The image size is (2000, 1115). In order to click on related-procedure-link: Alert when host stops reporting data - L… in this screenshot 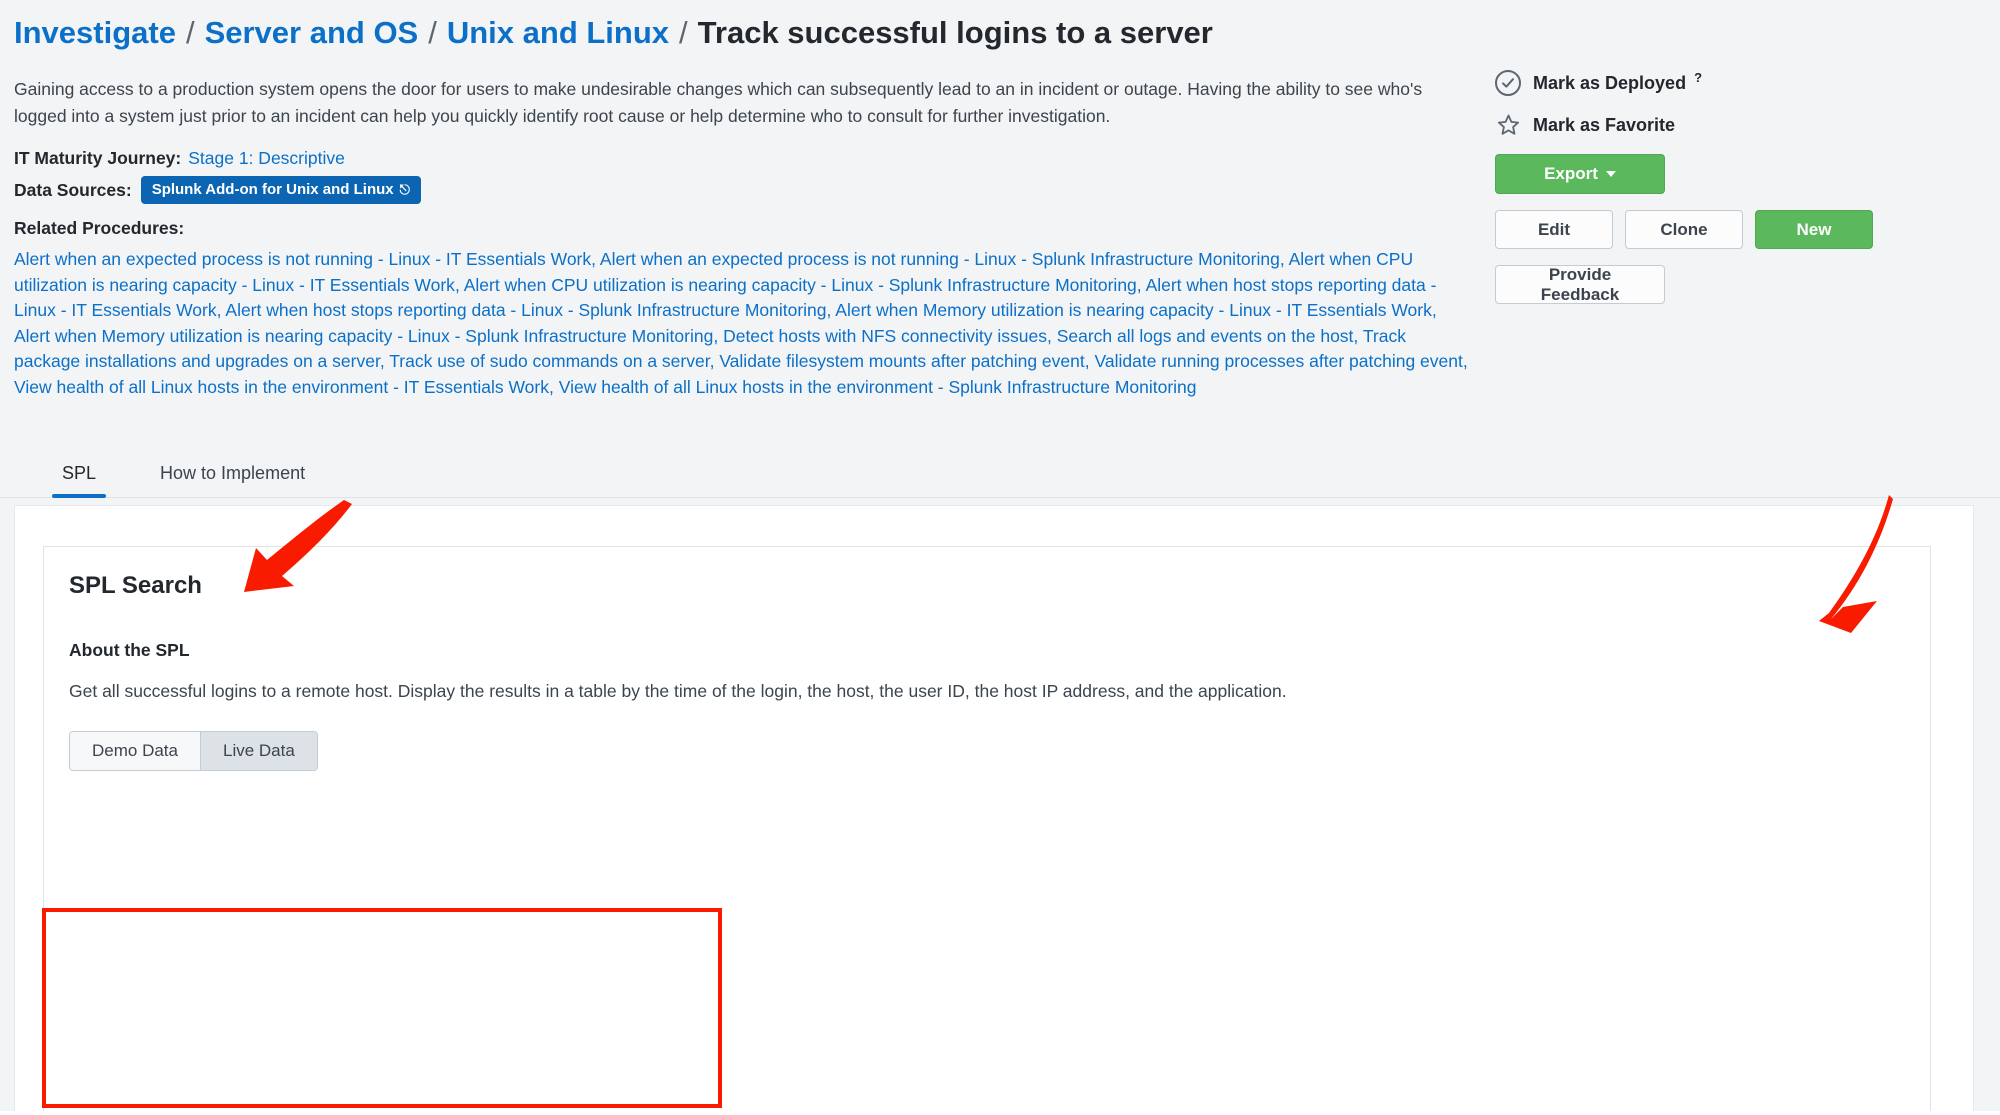, I will do `click(525, 310)`.